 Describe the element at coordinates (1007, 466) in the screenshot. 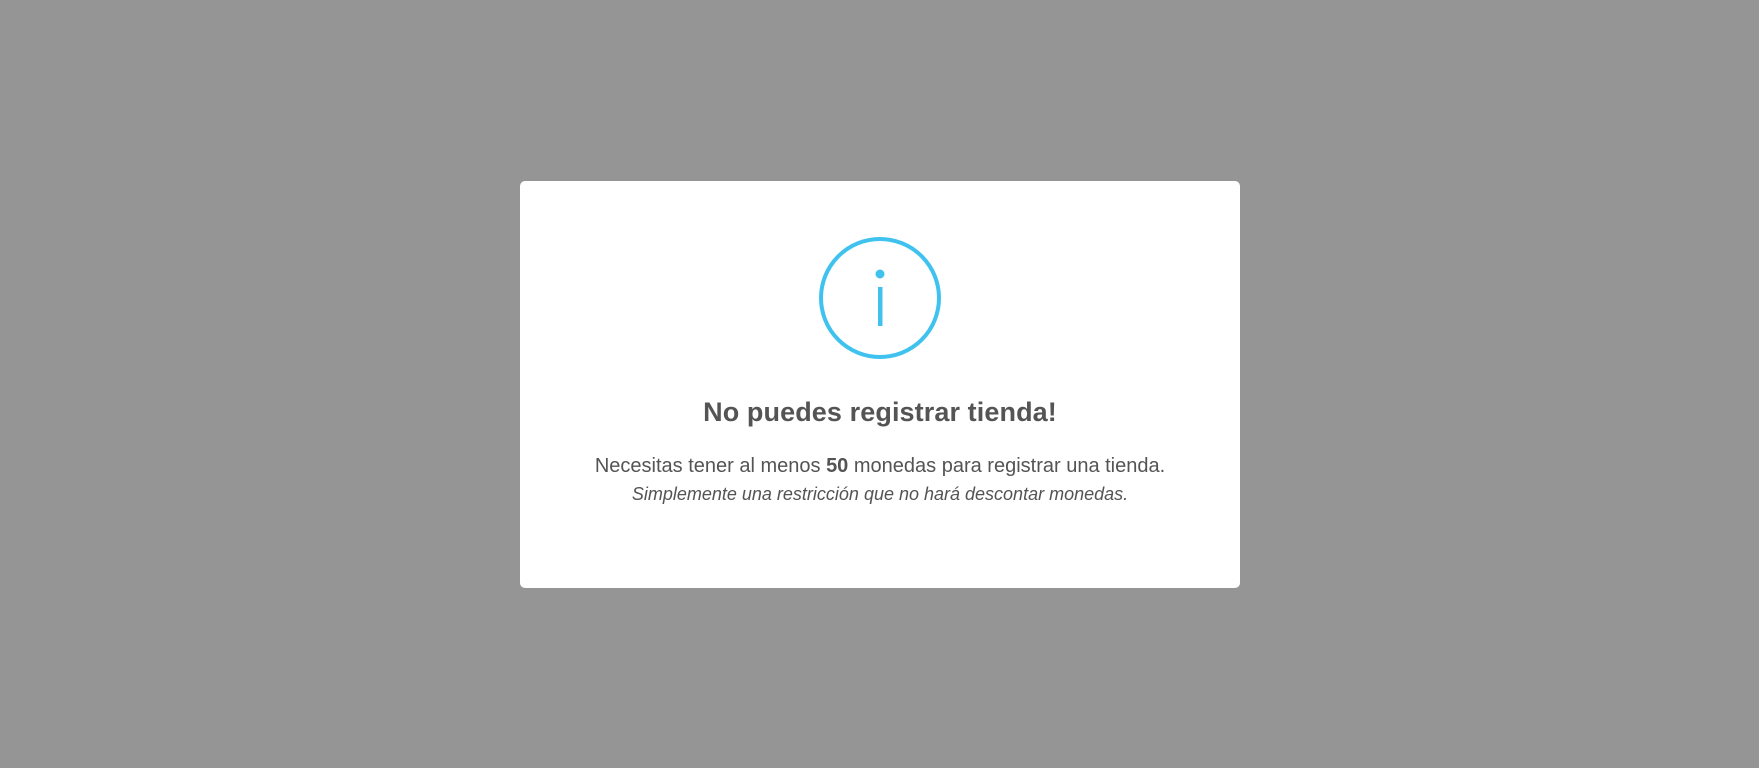

I see `message-suffix: monedas para registrar una tienda.` at that location.